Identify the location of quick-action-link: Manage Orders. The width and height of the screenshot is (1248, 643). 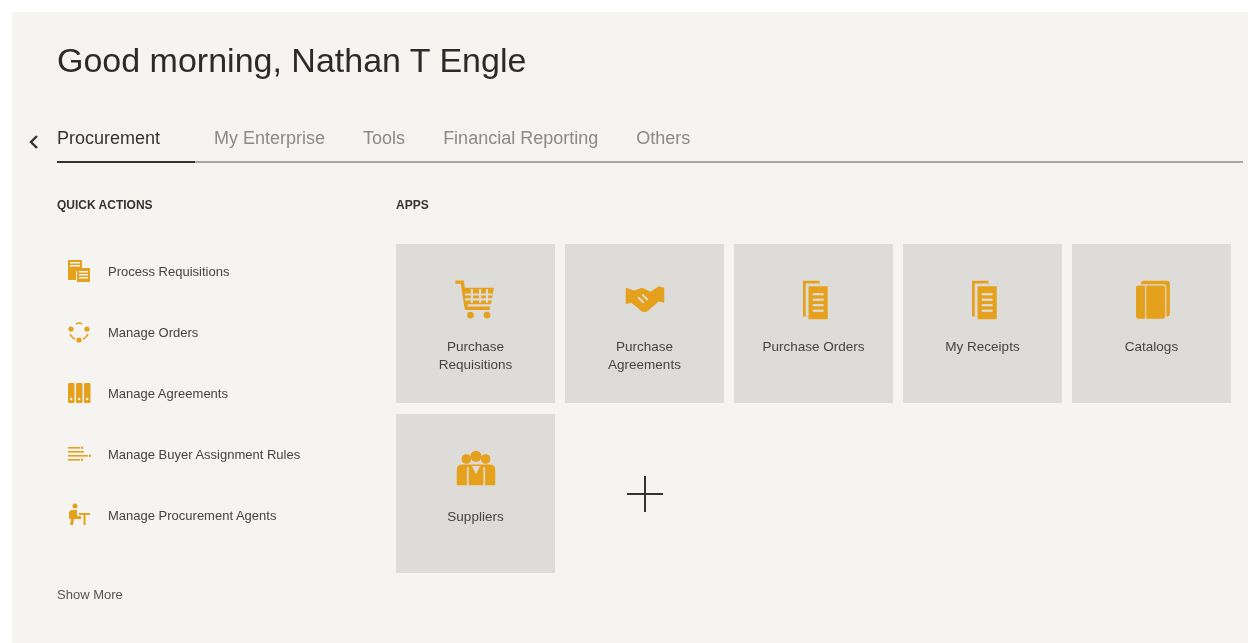
(128, 332).